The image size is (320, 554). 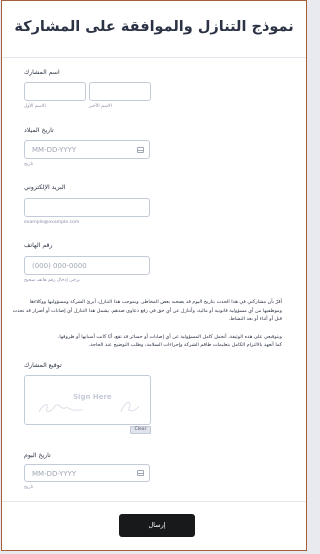 What do you see at coordinates (157, 525) in the screenshot?
I see `submit-button: إرسال` at bounding box center [157, 525].